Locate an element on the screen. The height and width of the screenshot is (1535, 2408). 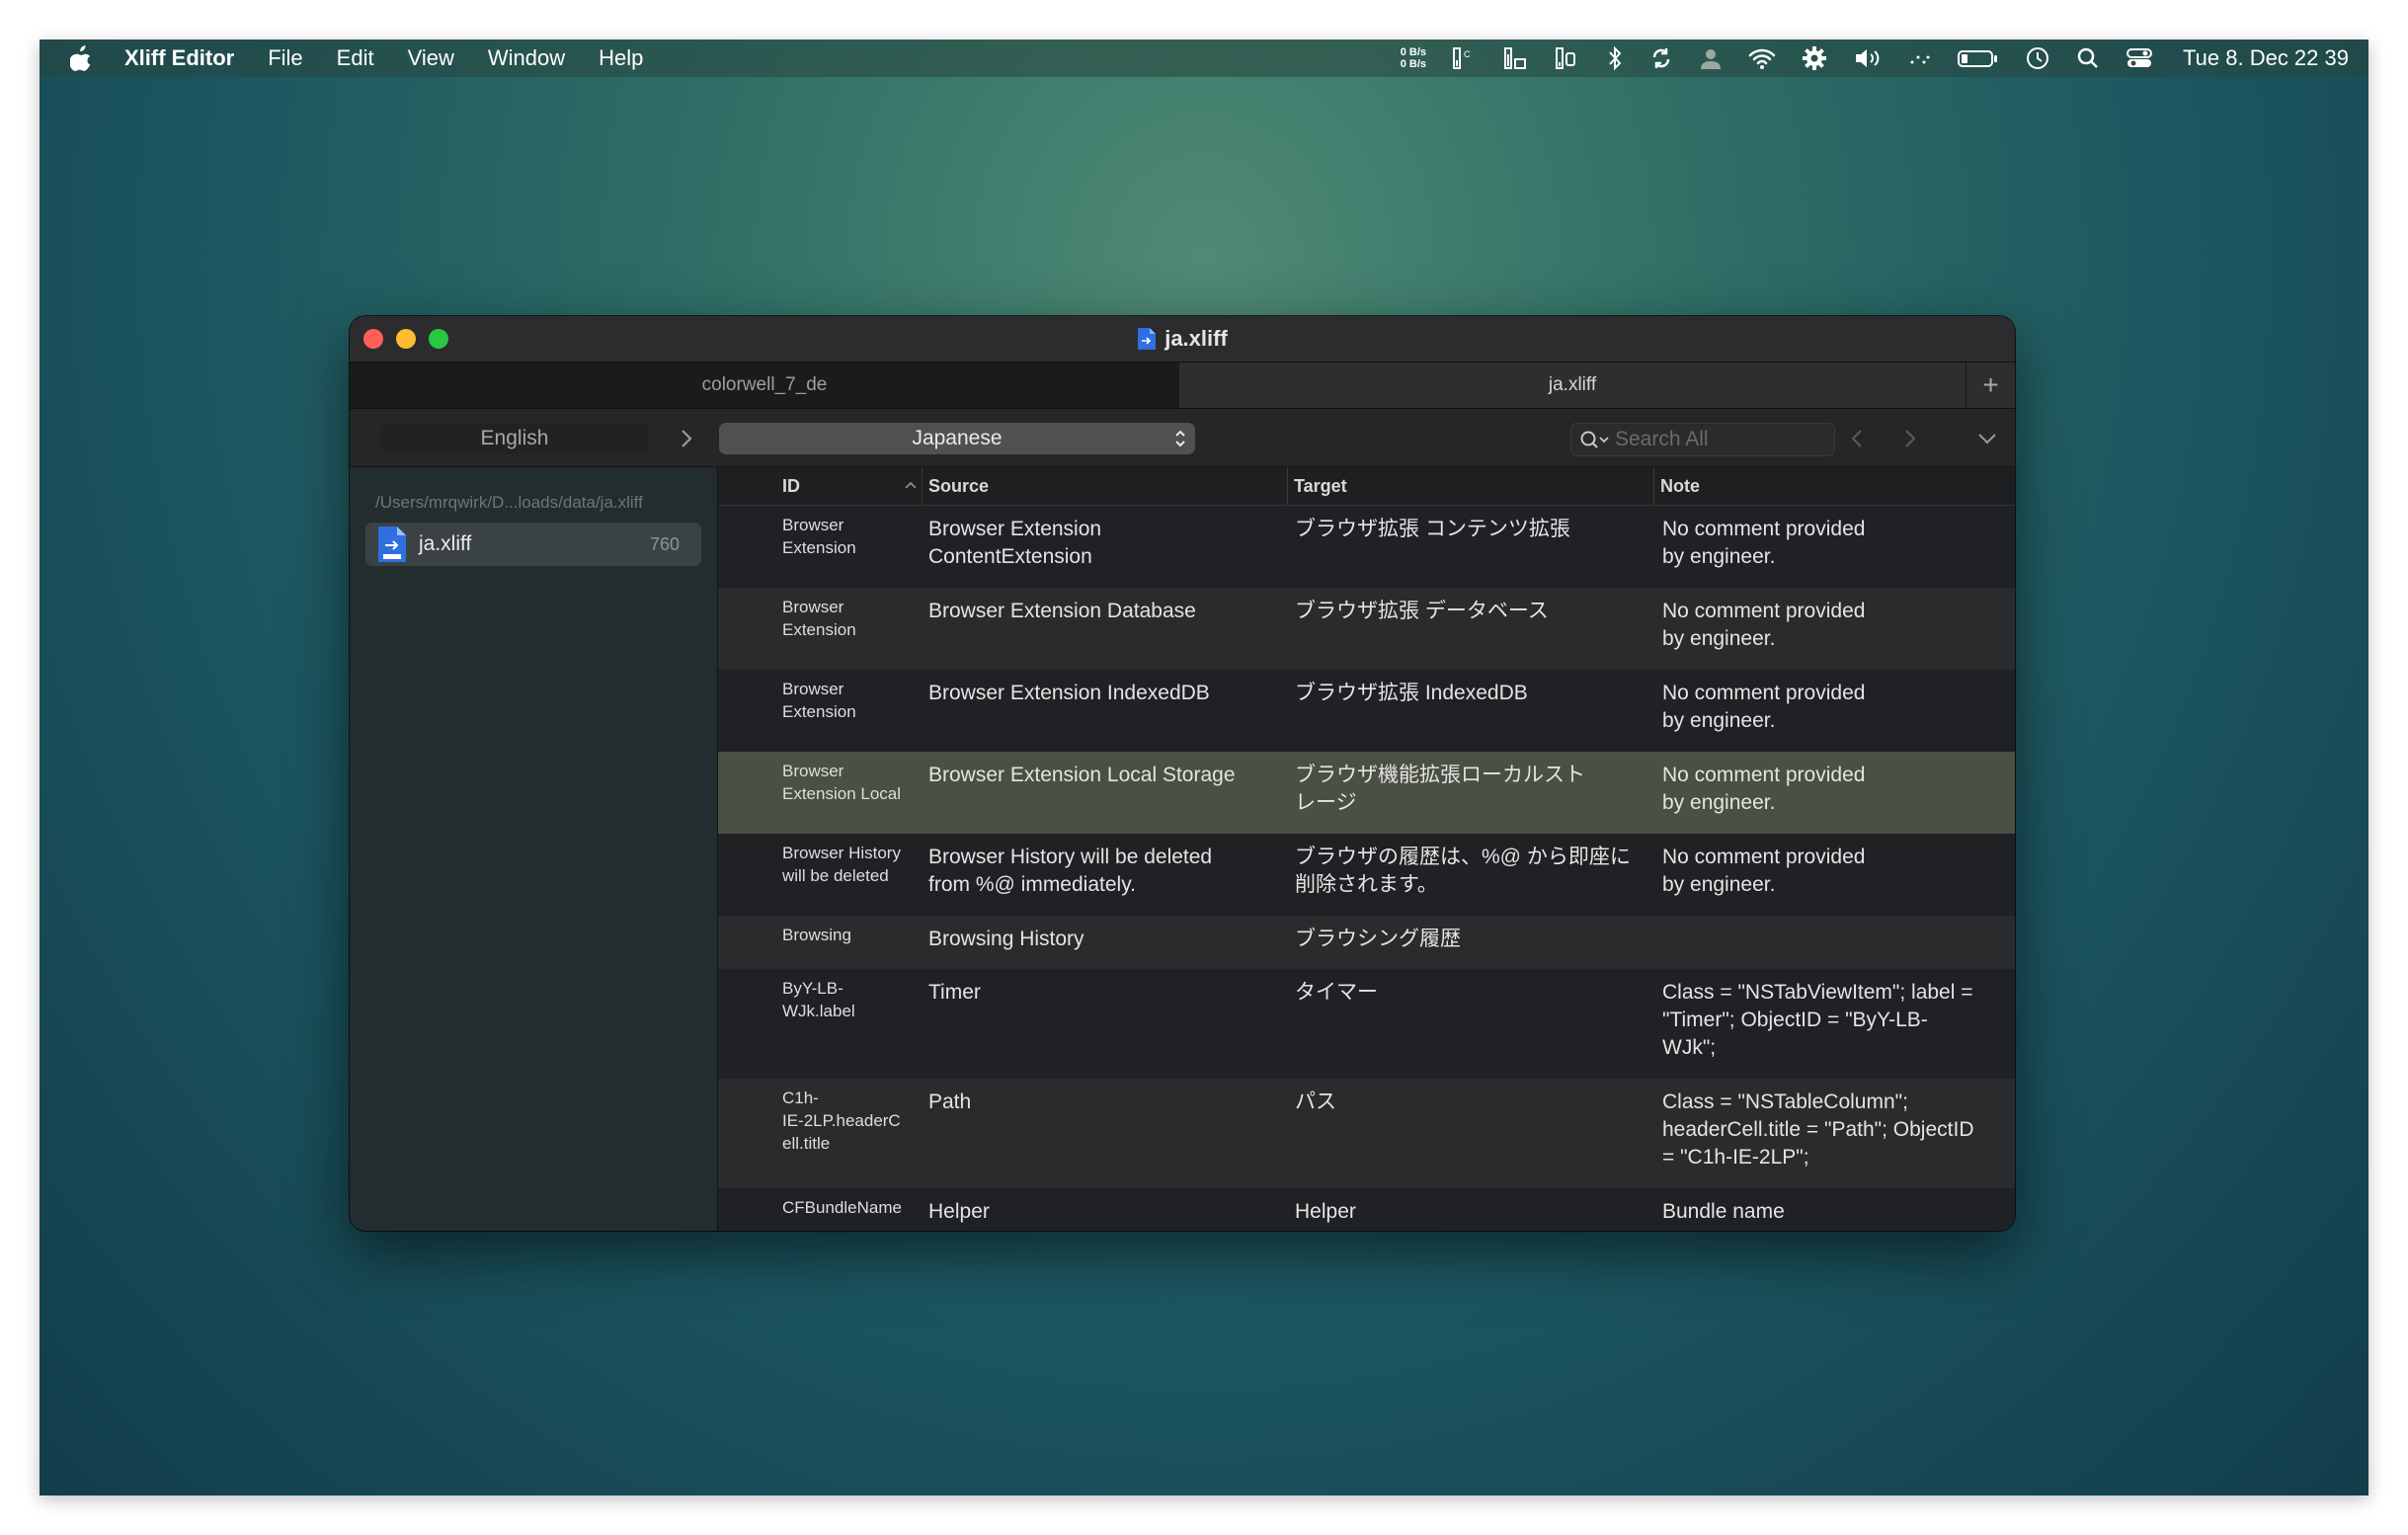
disk-meter-icon is located at coordinates (1567, 58).